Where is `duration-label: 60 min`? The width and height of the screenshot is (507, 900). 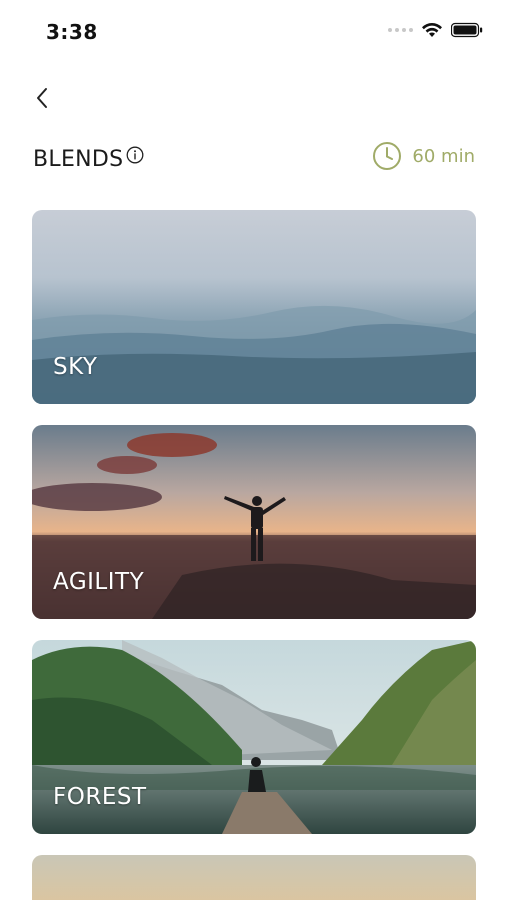 duration-label: 60 min is located at coordinates (443, 156).